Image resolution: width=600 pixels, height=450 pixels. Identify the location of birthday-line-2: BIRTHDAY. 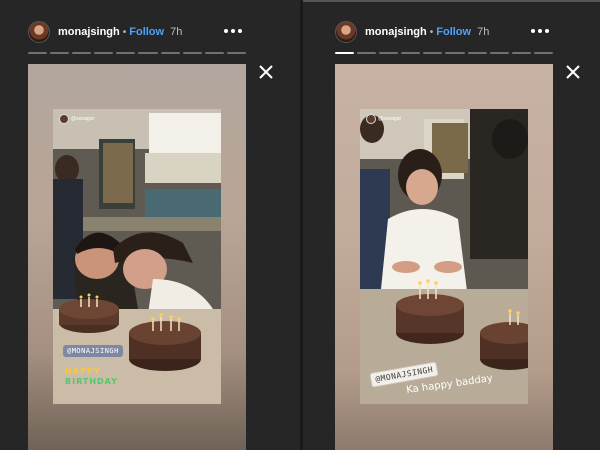
(91, 381).